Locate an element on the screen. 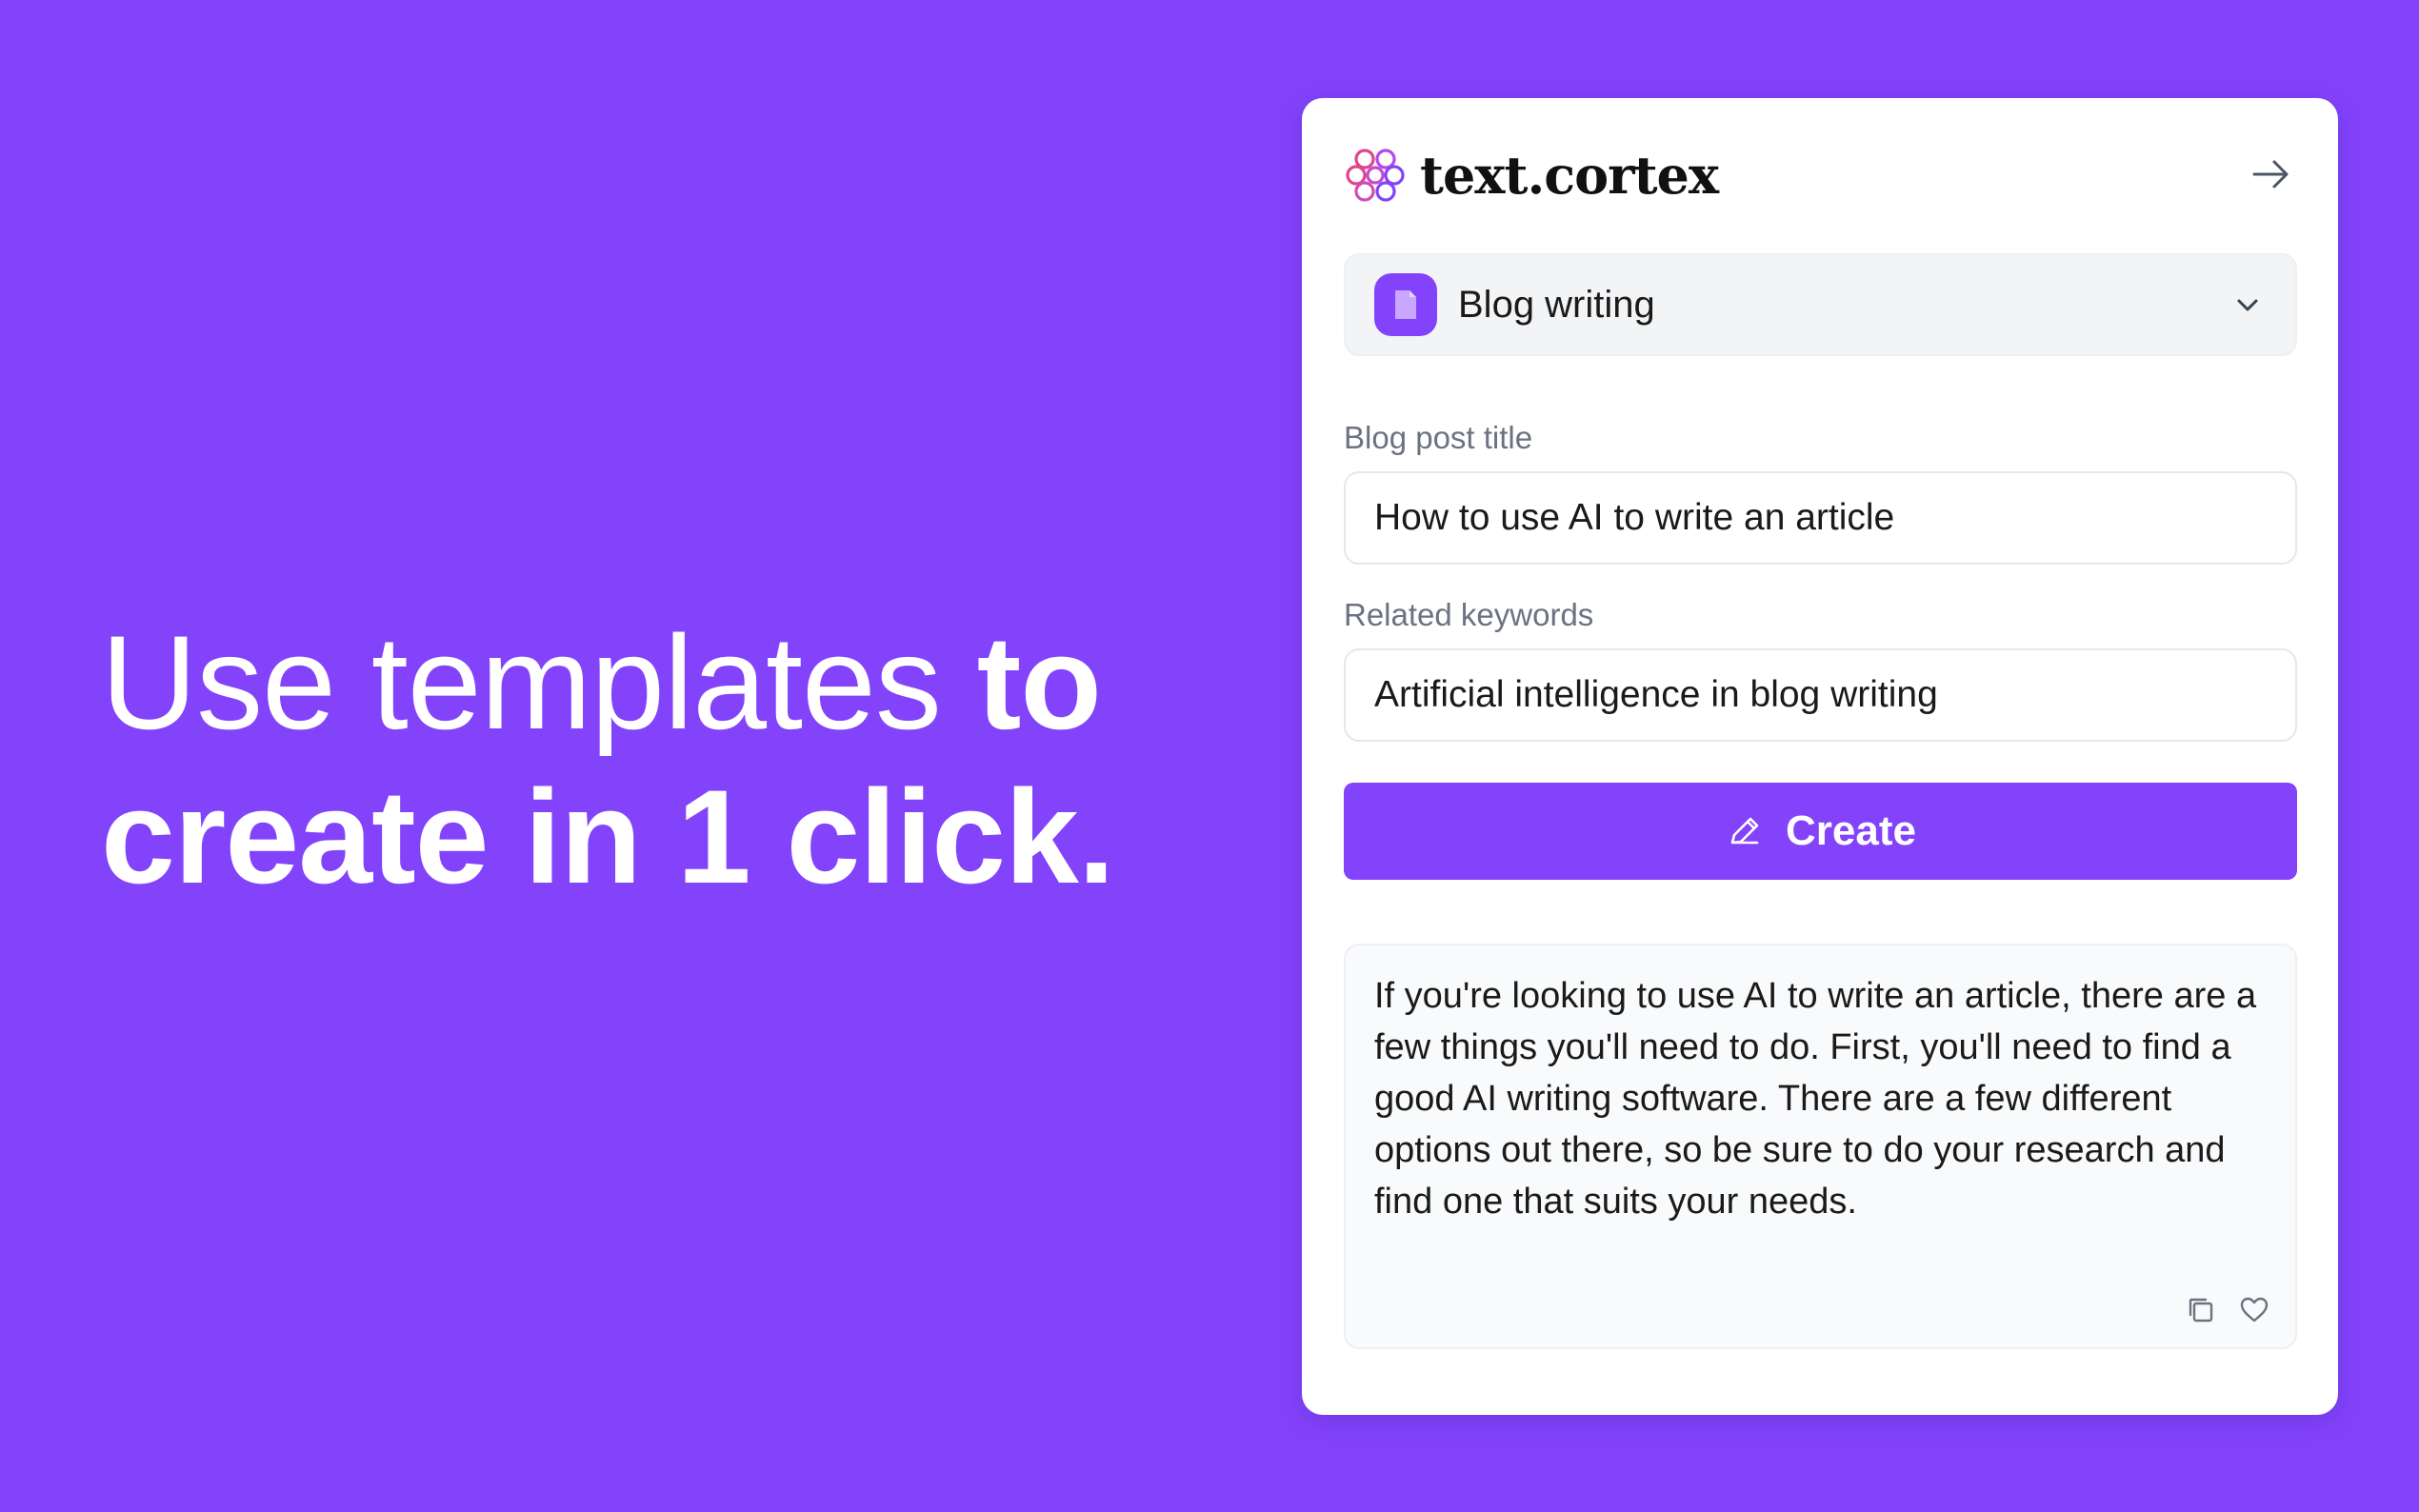  copy-icon is located at coordinates (2201, 1310).